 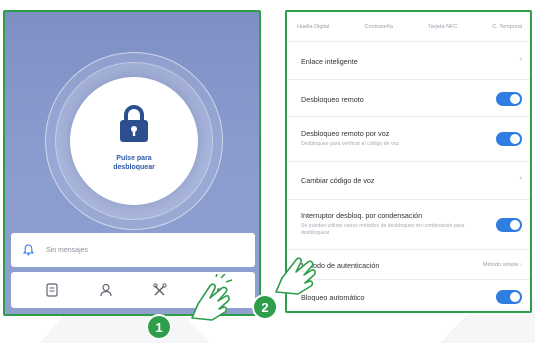 What do you see at coordinates (329, 61) in the screenshot?
I see `row-title: Enlace inteligente` at bounding box center [329, 61].